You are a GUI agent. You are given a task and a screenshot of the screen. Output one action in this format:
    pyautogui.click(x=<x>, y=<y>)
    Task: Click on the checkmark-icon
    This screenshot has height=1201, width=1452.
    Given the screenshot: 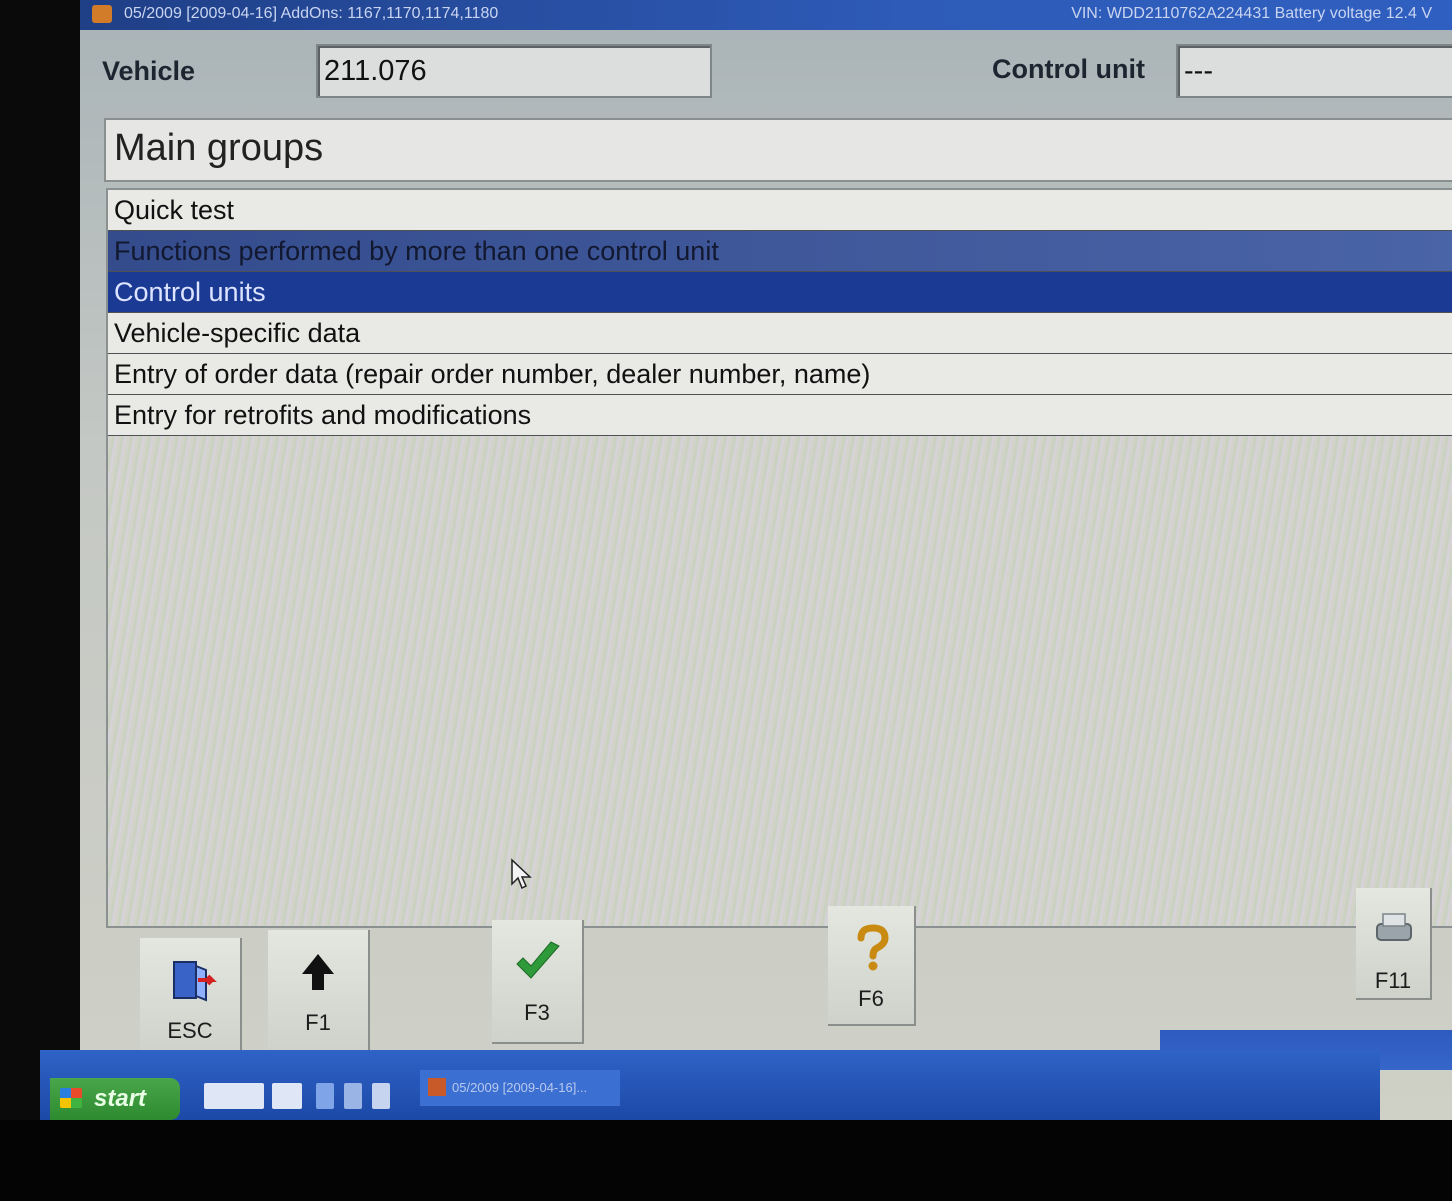 What is the action you would take?
    pyautogui.click(x=538, y=960)
    